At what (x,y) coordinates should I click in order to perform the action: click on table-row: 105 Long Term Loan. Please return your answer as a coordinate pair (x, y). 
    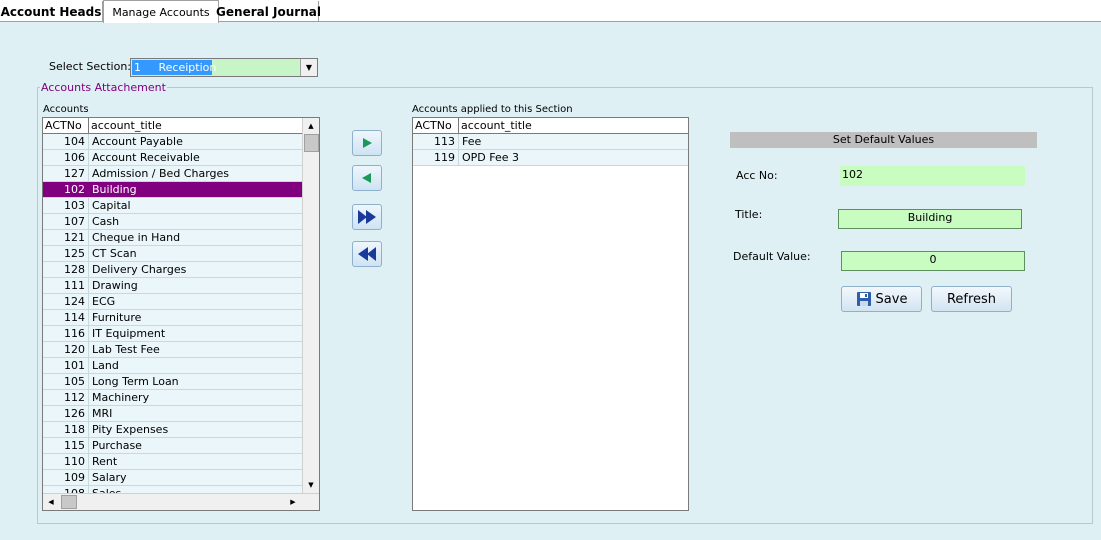
    Looking at the image, I should click on (173, 382).